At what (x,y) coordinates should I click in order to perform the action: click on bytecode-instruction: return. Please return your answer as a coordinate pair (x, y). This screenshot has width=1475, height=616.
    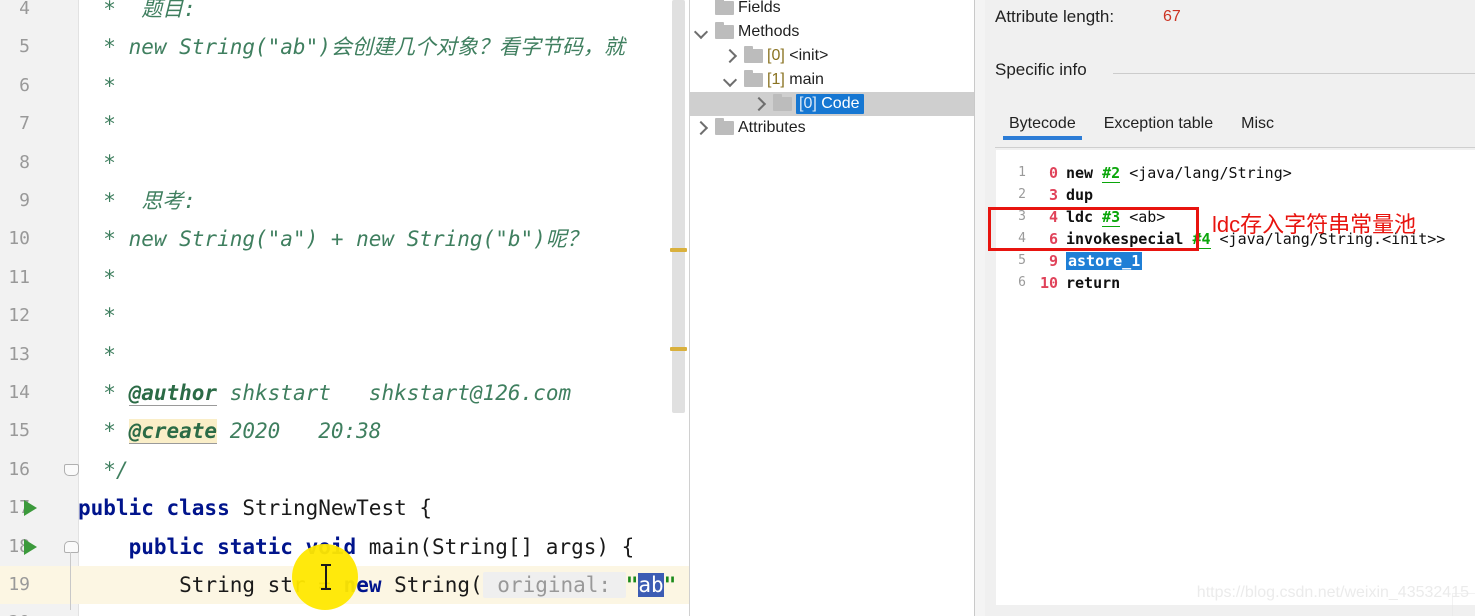
    Looking at the image, I should click on (1093, 283).